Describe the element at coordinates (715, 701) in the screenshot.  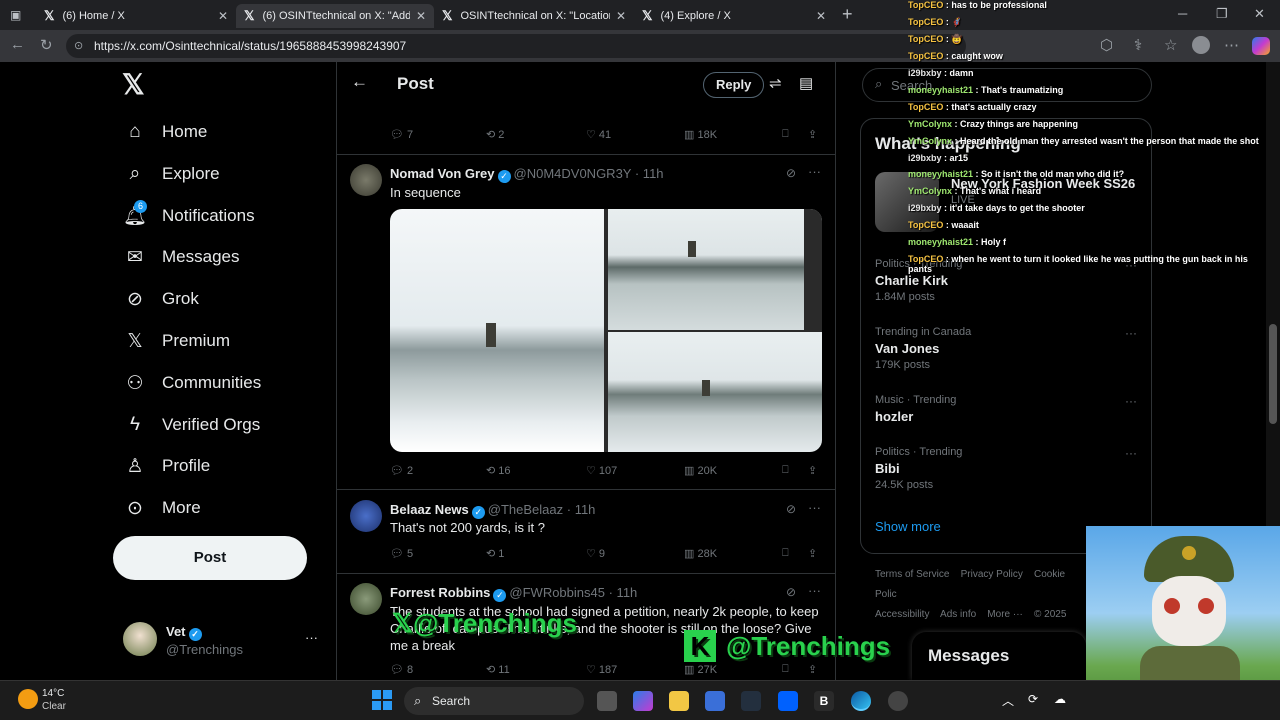
I see `store-icon` at that location.